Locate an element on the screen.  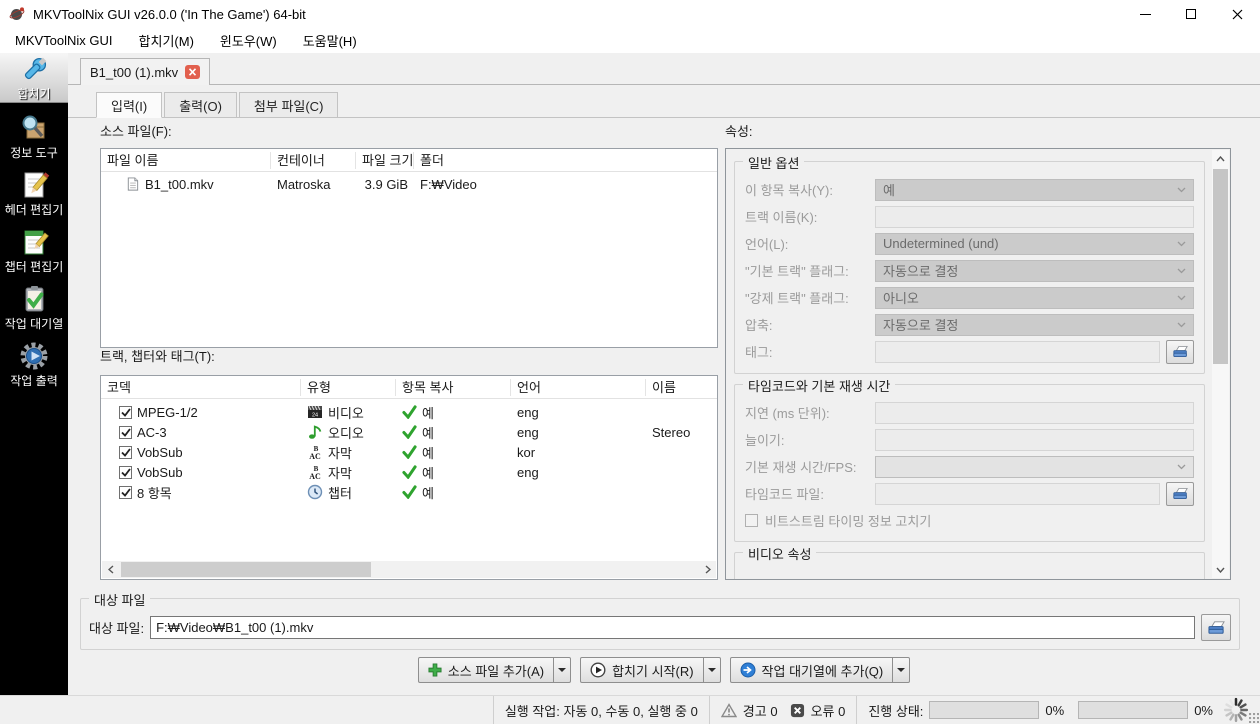
source-file-size: 3.9 GiB is located at coordinates (386, 184).